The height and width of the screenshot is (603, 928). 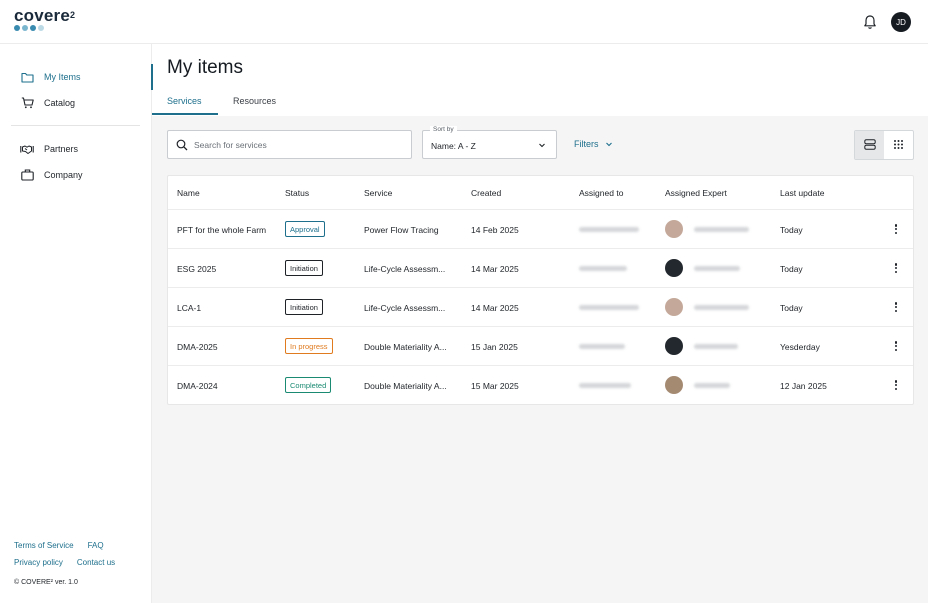 I want to click on search-input, so click(x=294, y=144).